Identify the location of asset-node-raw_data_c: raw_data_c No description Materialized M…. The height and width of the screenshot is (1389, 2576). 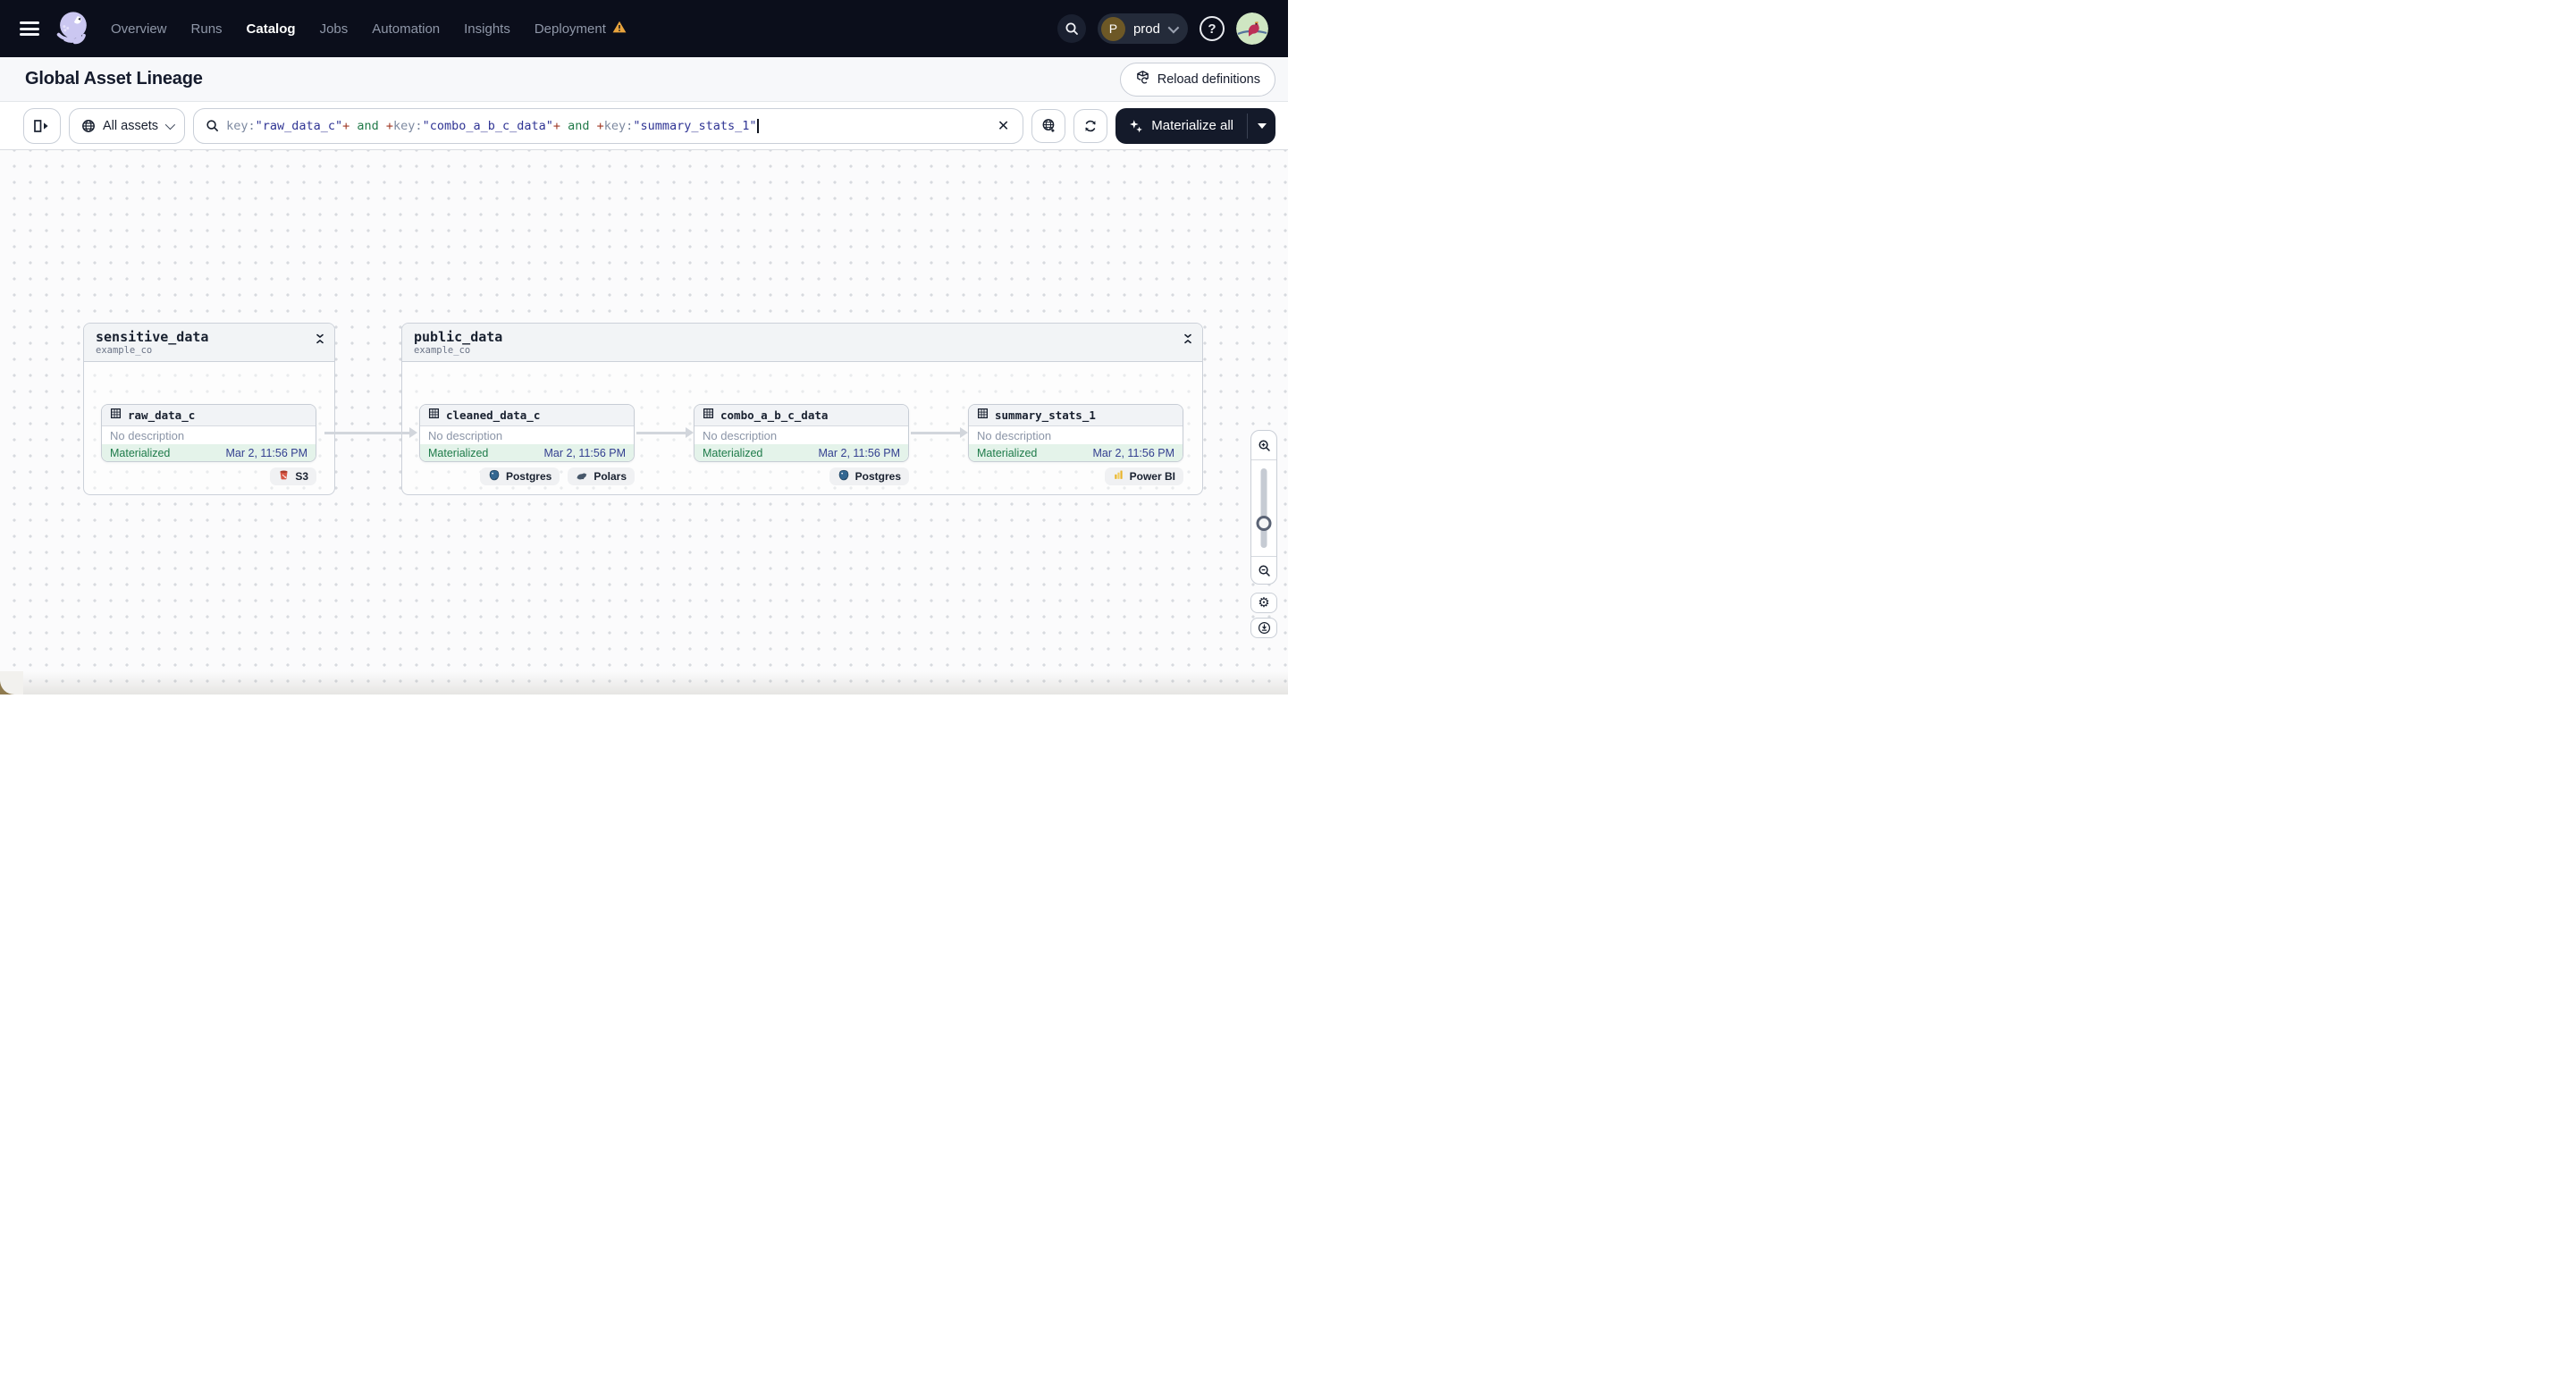
(209, 433).